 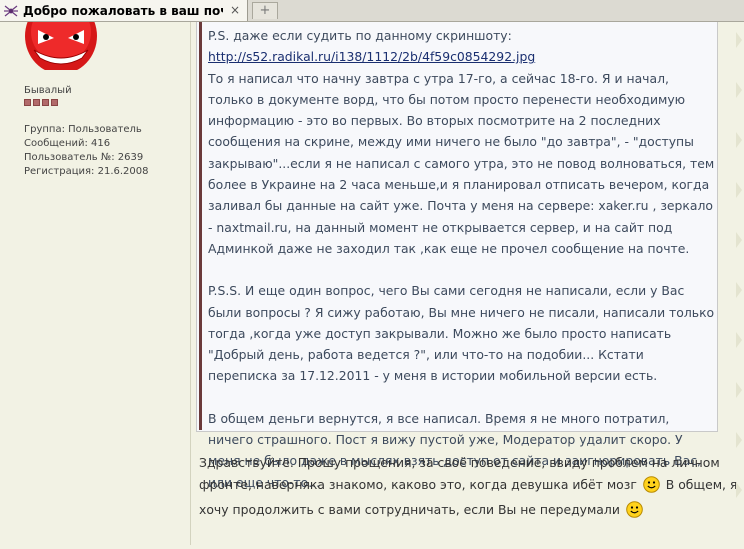 I want to click on background-pattern, so click(x=738, y=283).